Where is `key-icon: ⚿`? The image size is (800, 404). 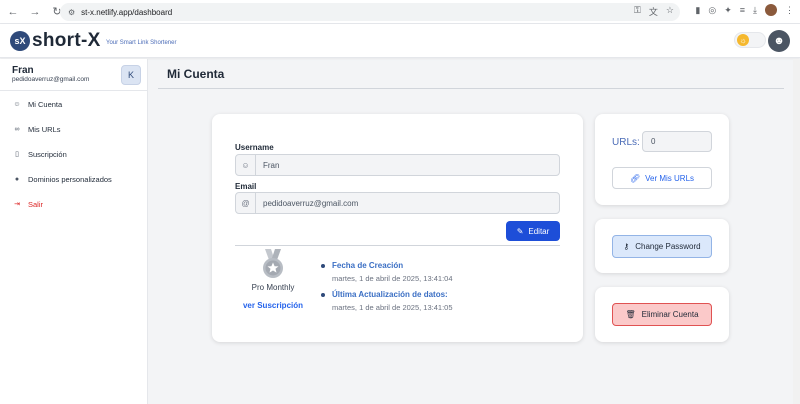
key-icon: ⚿ is located at coordinates (637, 11).